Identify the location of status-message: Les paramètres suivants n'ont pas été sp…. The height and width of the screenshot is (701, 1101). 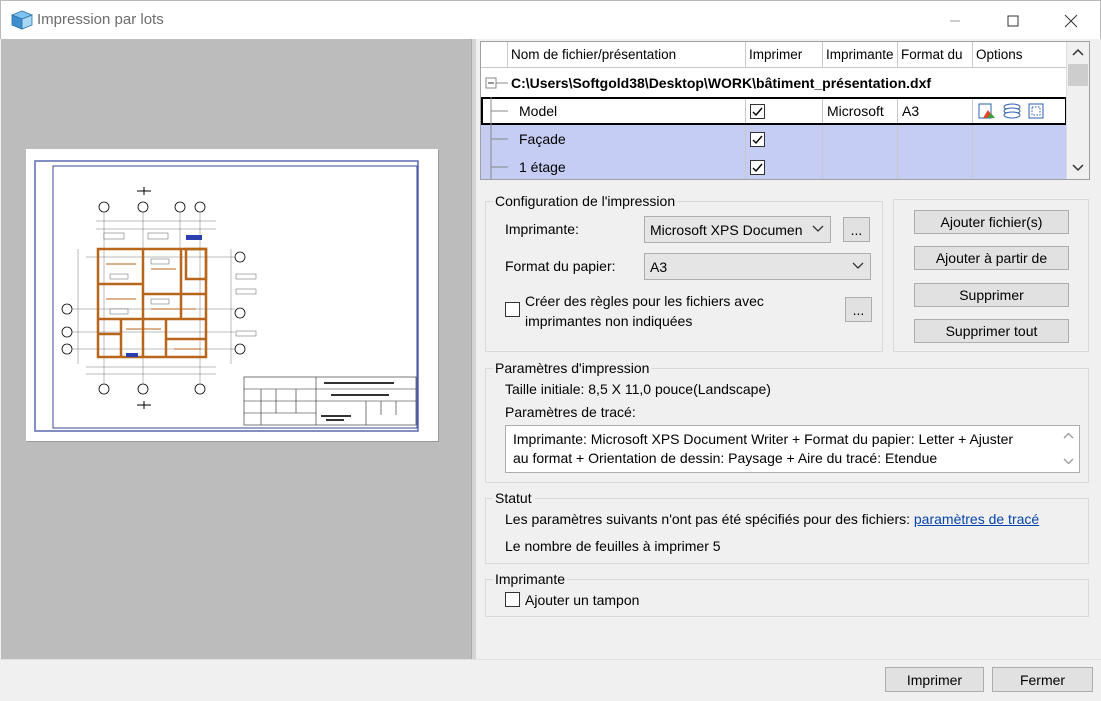
(772, 519).